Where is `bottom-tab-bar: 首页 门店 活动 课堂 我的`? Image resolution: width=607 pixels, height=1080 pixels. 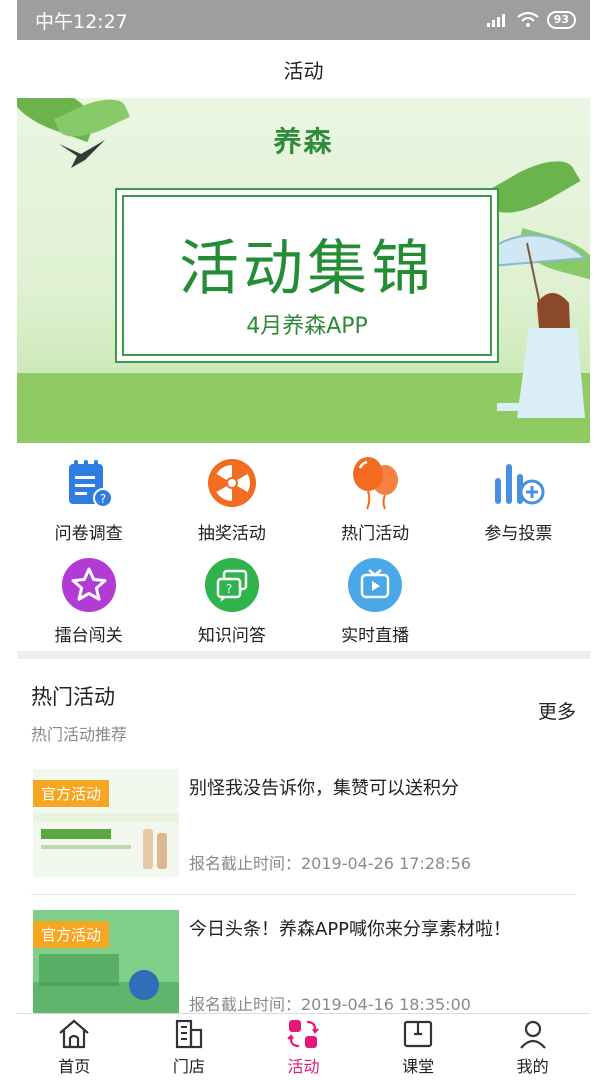
bottom-tab-bar: 首页 门店 活动 课堂 我的 is located at coordinates (303, 1046).